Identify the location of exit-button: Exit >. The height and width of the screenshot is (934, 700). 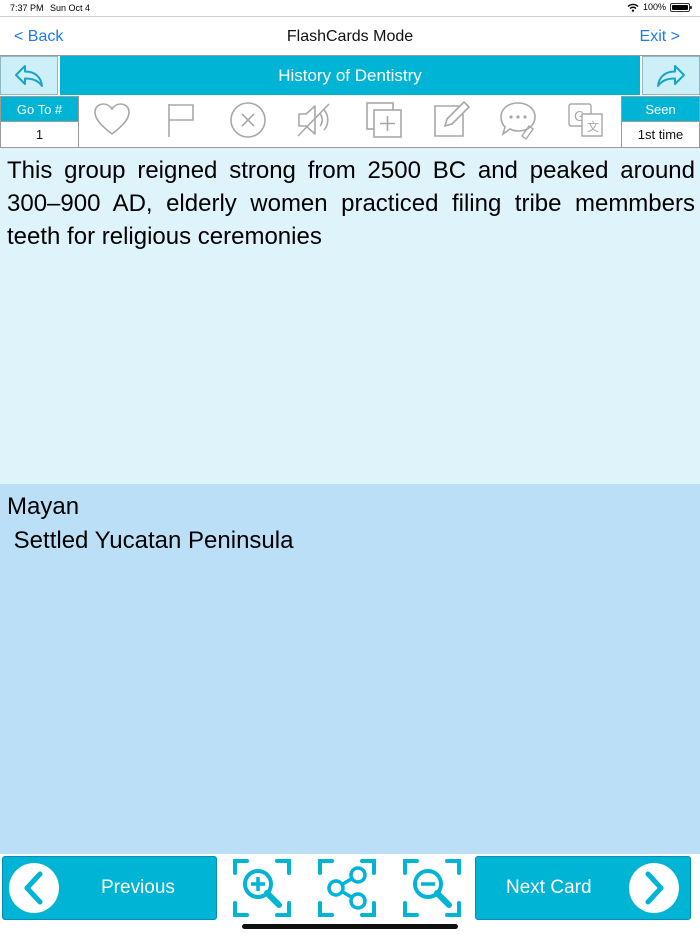
(660, 37).